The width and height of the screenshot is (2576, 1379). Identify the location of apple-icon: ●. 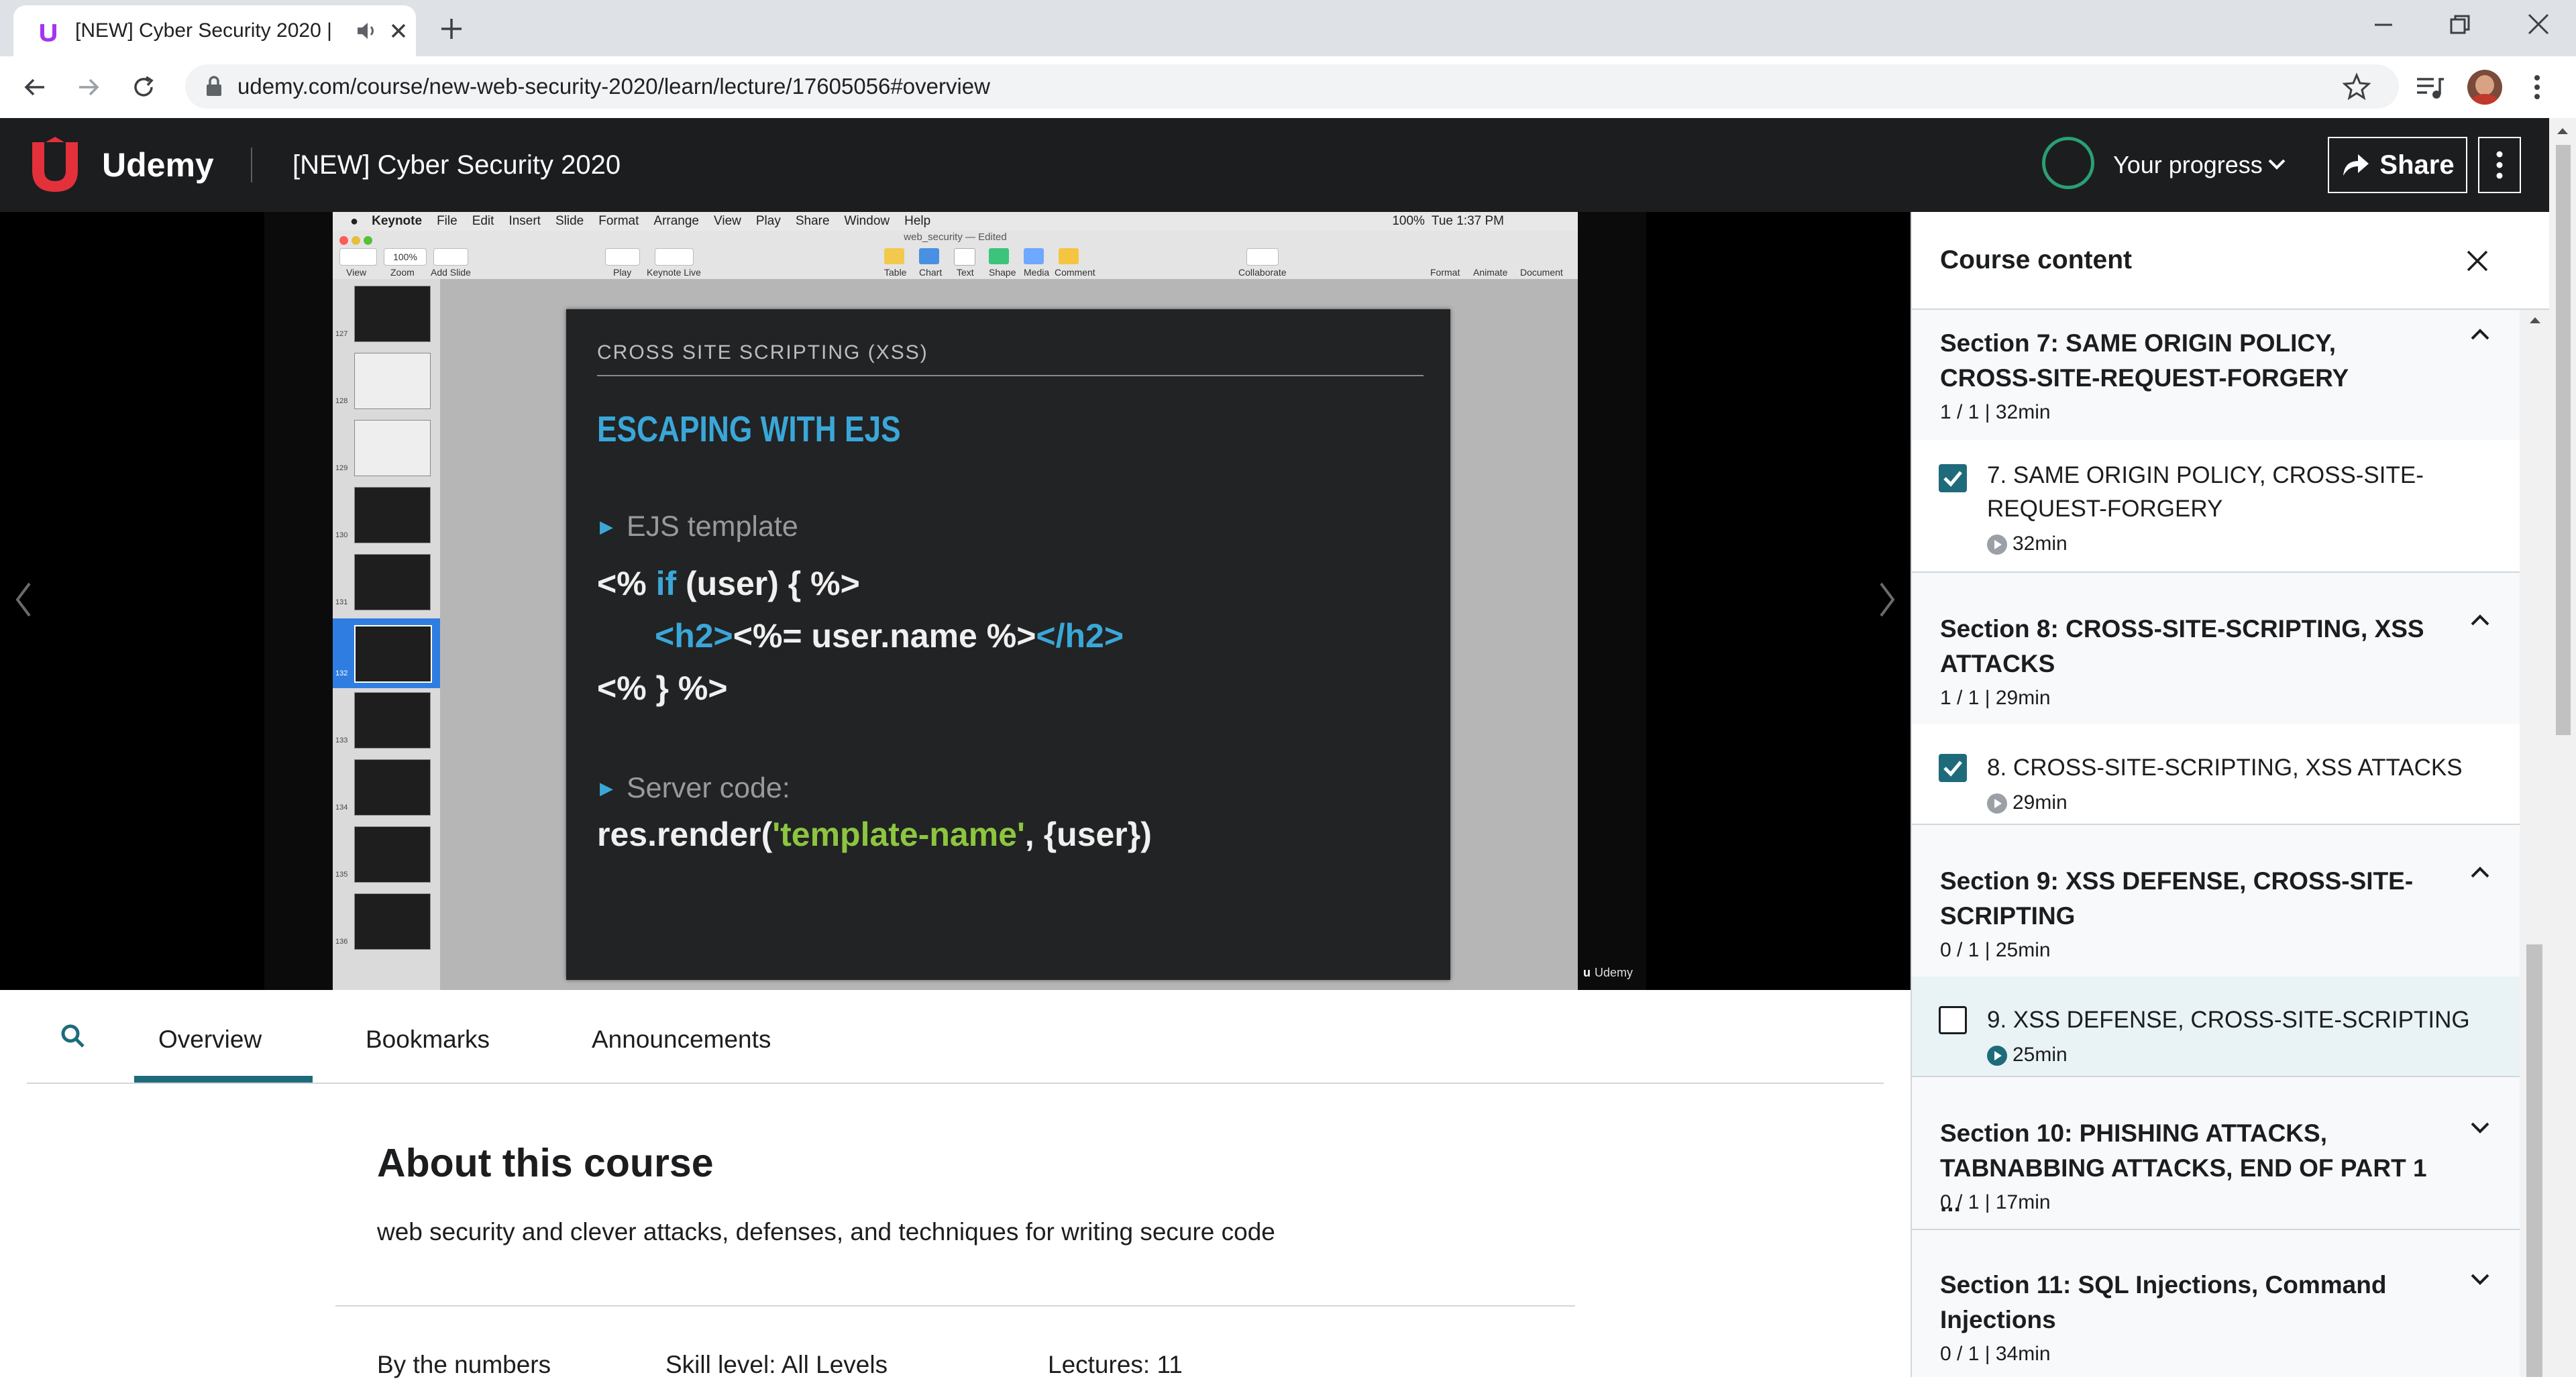
(354, 221).